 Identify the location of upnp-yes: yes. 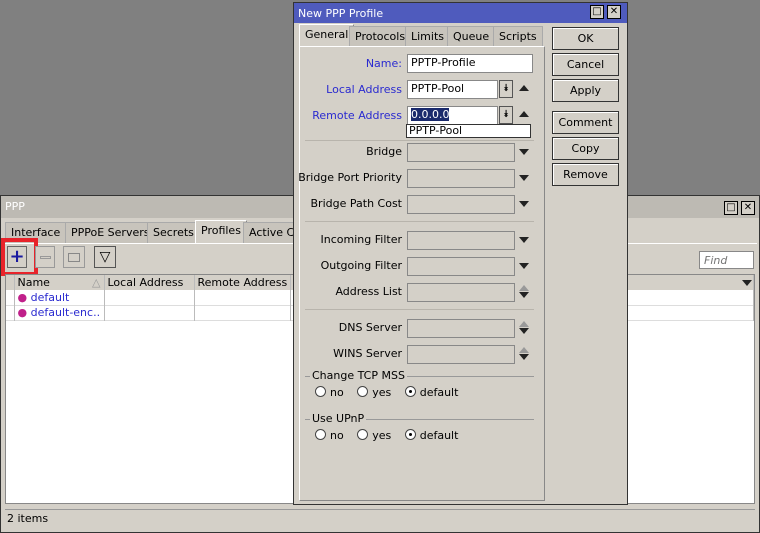
(374, 435).